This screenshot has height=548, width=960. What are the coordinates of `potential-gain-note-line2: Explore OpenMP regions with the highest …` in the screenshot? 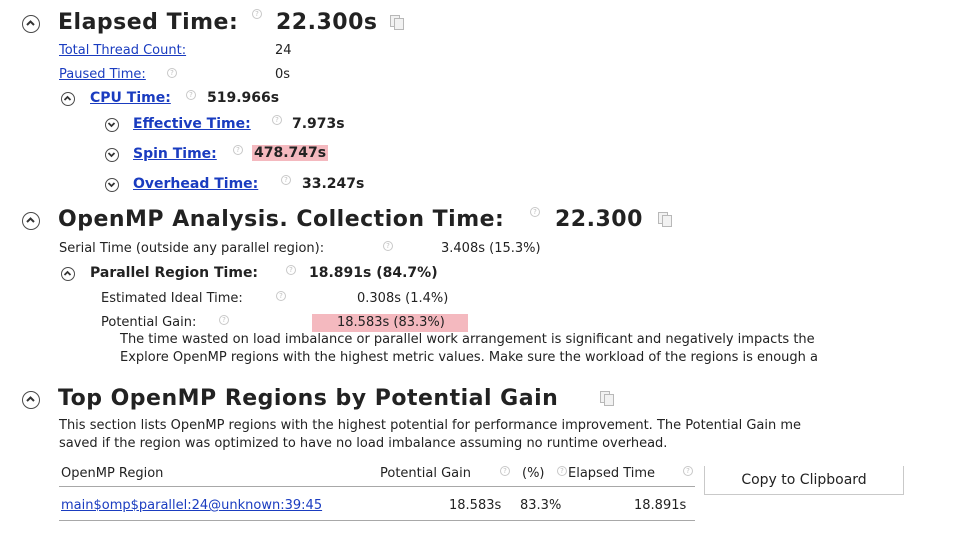 It's located at (469, 357).